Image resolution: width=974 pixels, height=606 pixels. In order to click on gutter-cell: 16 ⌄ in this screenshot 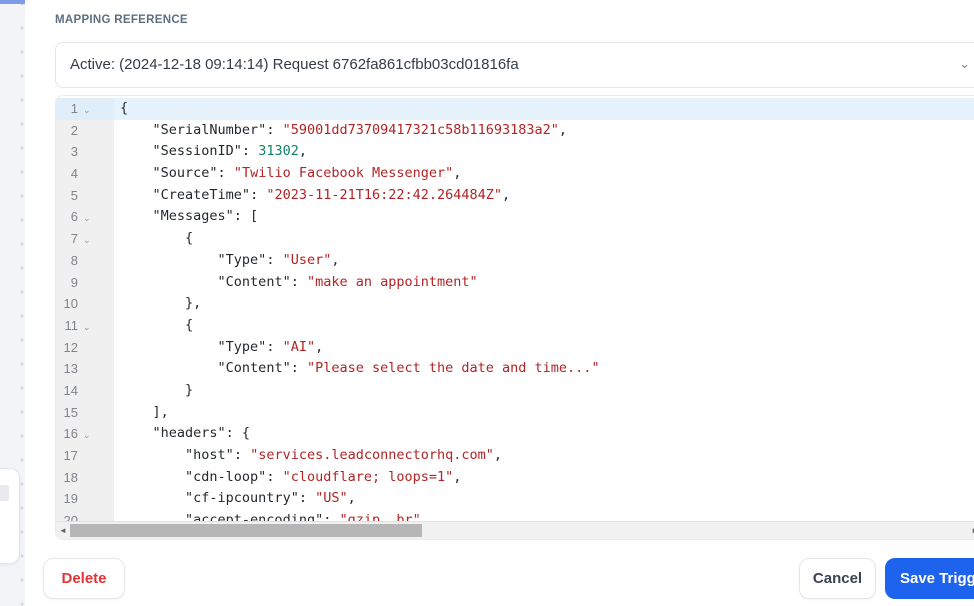, I will do `click(85, 434)`.